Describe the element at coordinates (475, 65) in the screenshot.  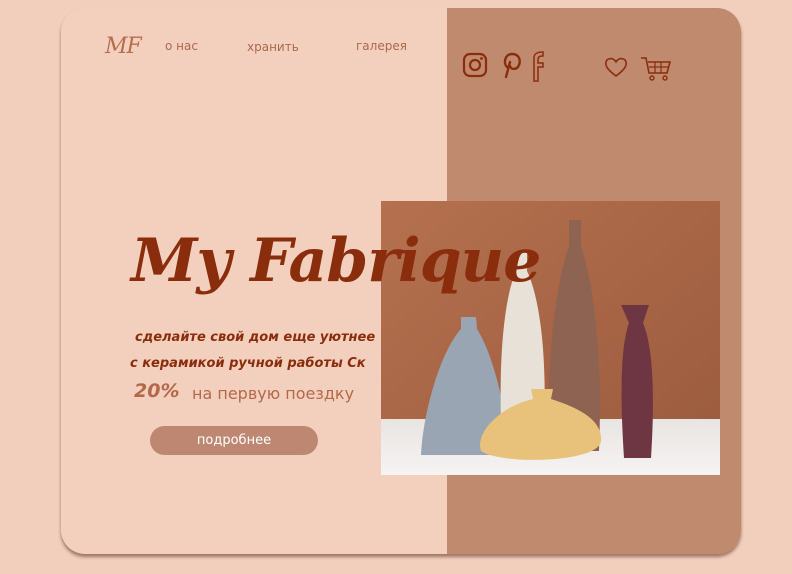
I see `instagram-icon` at that location.